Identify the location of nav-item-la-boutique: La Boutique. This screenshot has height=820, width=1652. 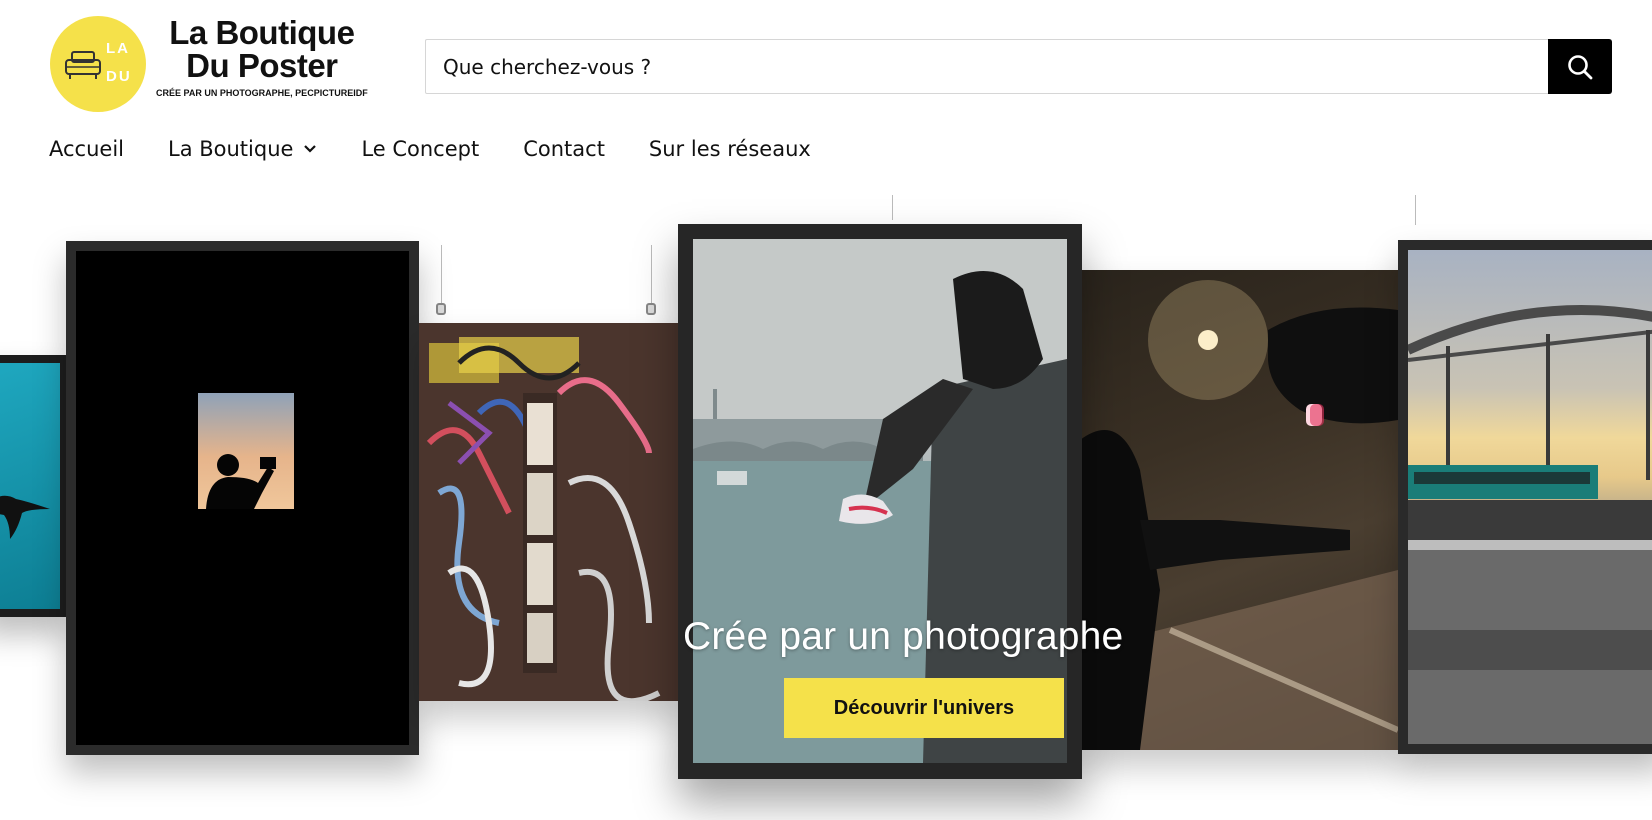
(242, 149).